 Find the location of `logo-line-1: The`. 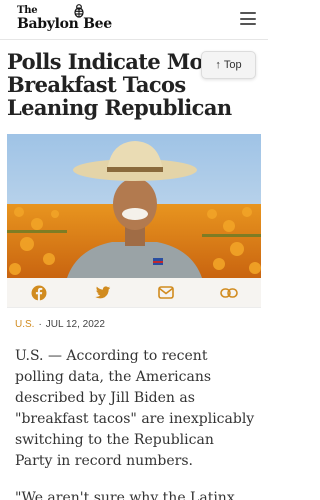

logo-line-1: The is located at coordinates (27, 10).